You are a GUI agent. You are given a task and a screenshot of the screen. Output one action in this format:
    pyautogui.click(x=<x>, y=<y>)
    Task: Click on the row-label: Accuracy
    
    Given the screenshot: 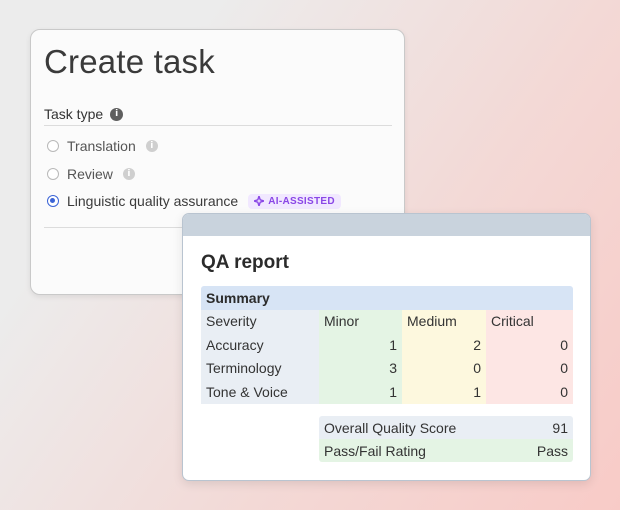 What is the action you would take?
    pyautogui.click(x=260, y=345)
    